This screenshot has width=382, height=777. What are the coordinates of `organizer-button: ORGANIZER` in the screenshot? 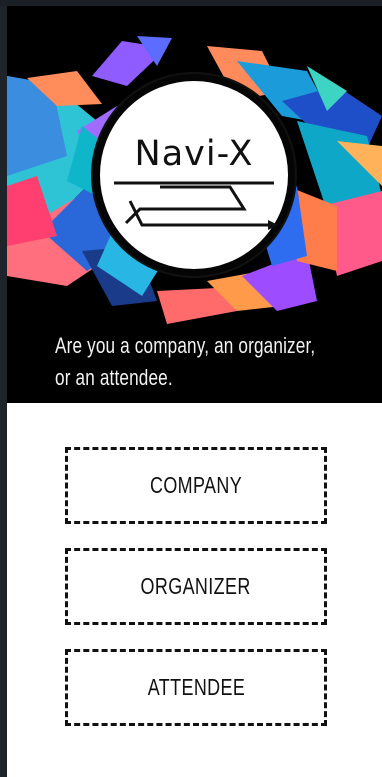 It's located at (196, 586).